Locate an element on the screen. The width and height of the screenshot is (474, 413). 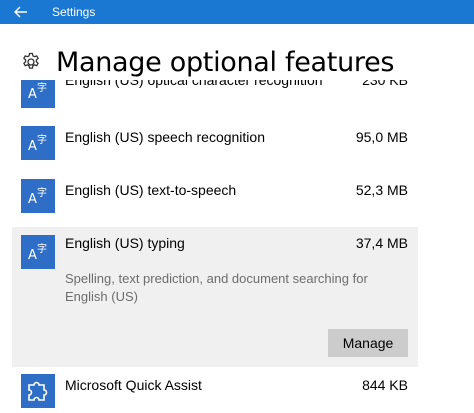
back-button is located at coordinates (21, 12).